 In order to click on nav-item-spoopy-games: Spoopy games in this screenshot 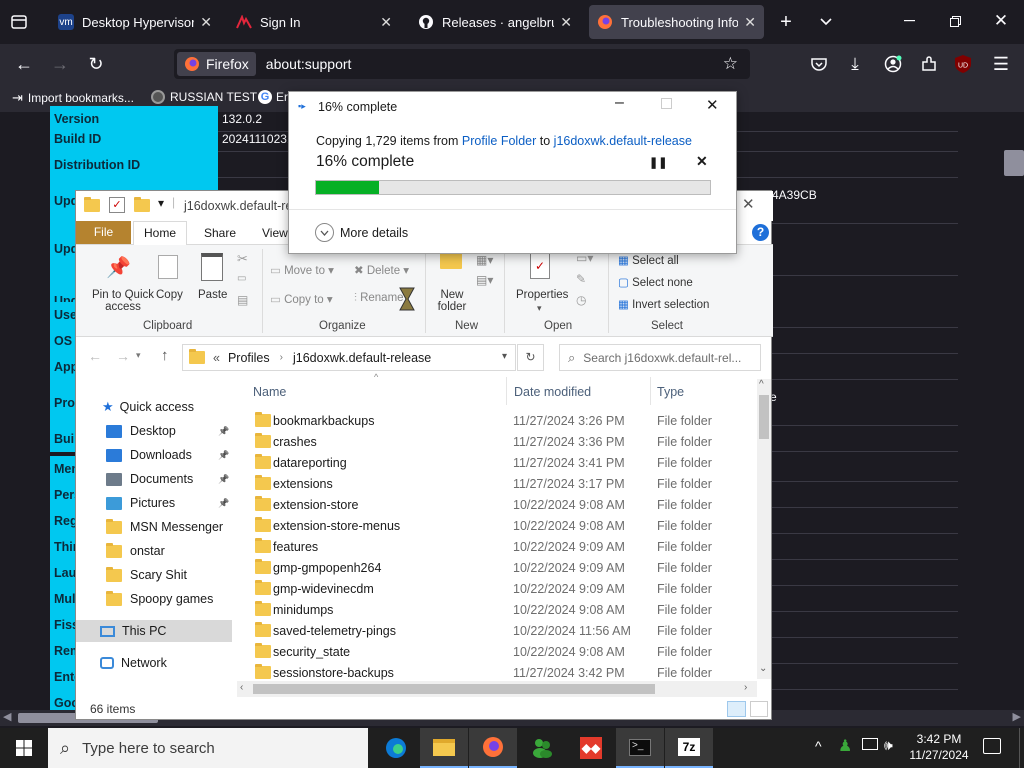, I will do `click(184, 599)`.